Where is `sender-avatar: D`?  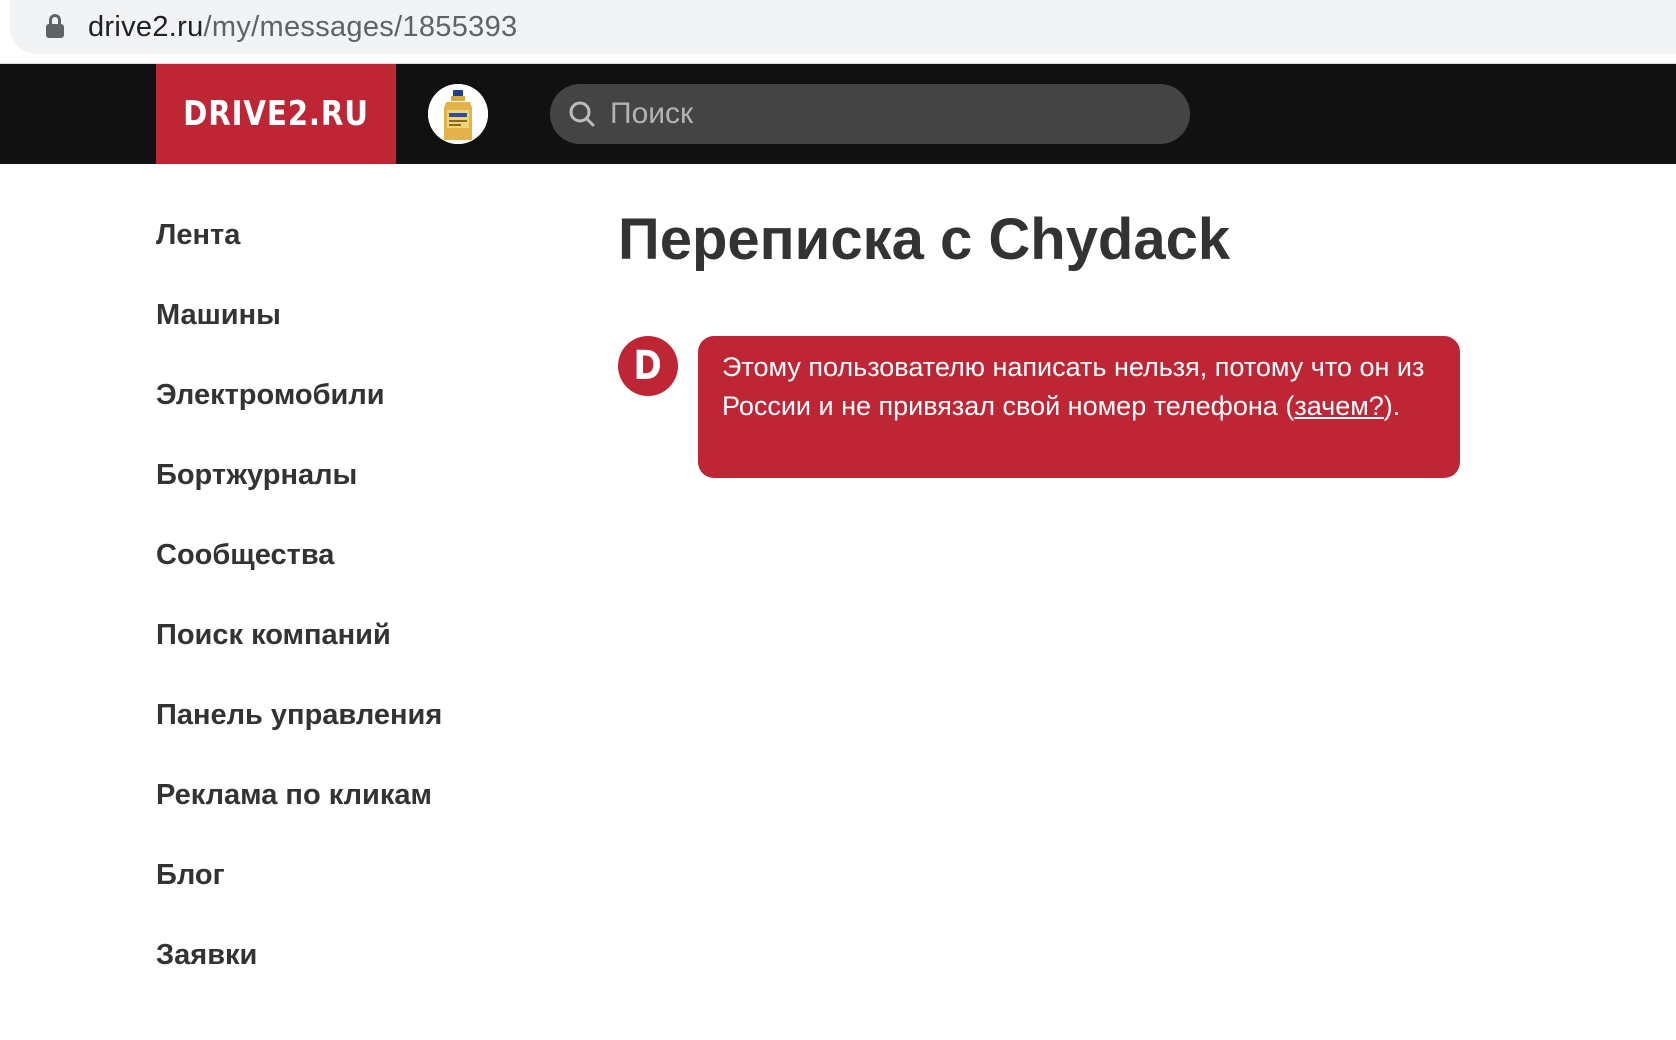
sender-avatar: D is located at coordinates (648, 366).